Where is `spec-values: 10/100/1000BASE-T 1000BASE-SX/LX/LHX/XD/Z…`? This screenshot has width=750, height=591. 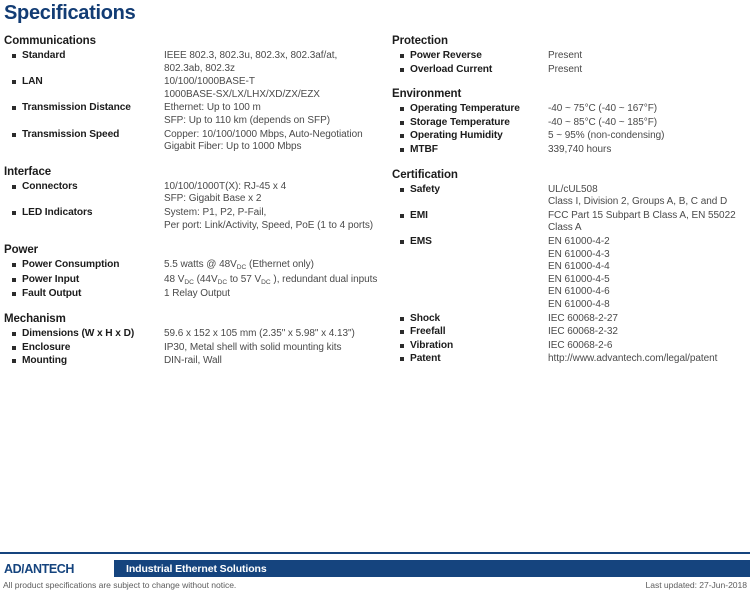 spec-values: 10/100/1000BASE-T 1000BASE-SX/LX/LHX/XD/Z… is located at coordinates (275, 88).